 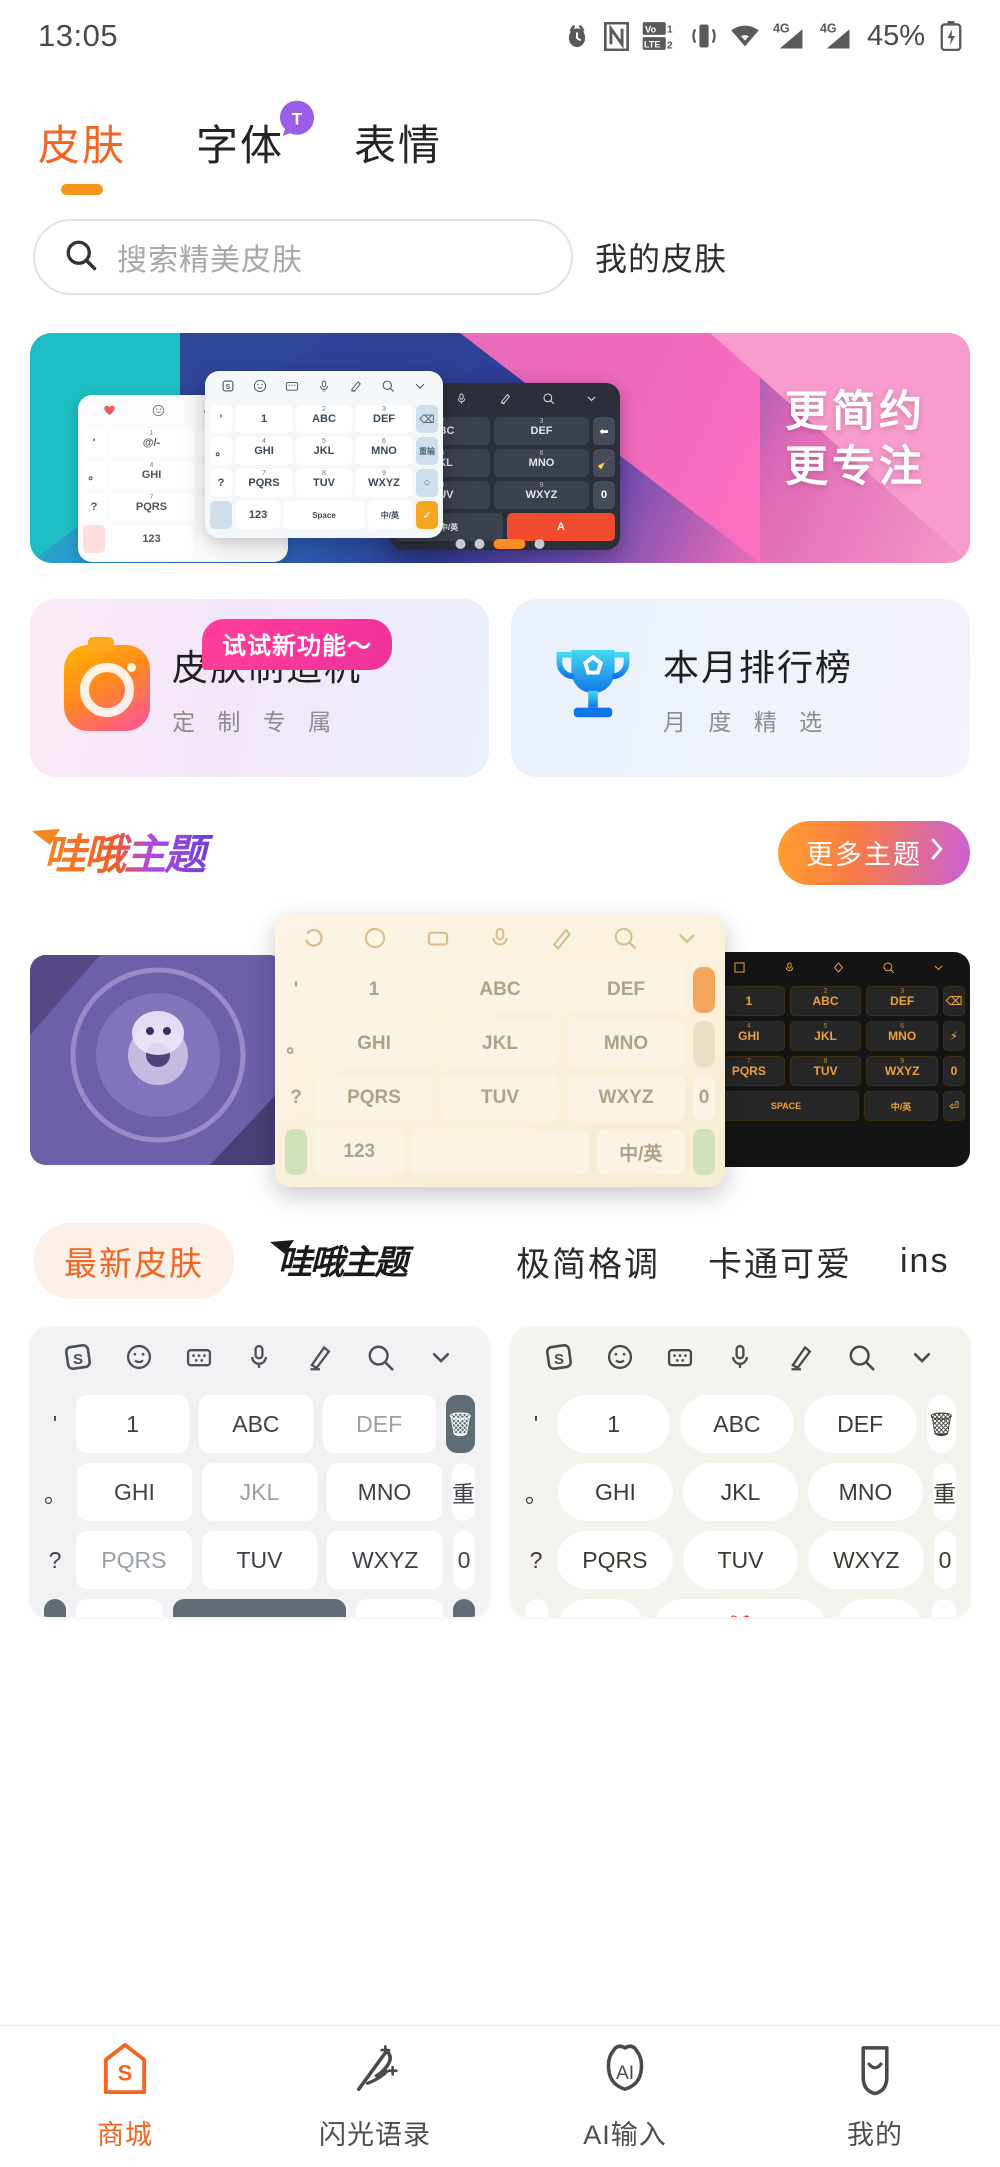 What do you see at coordinates (924, 1261) in the screenshot?
I see `chip-ins: ins` at bounding box center [924, 1261].